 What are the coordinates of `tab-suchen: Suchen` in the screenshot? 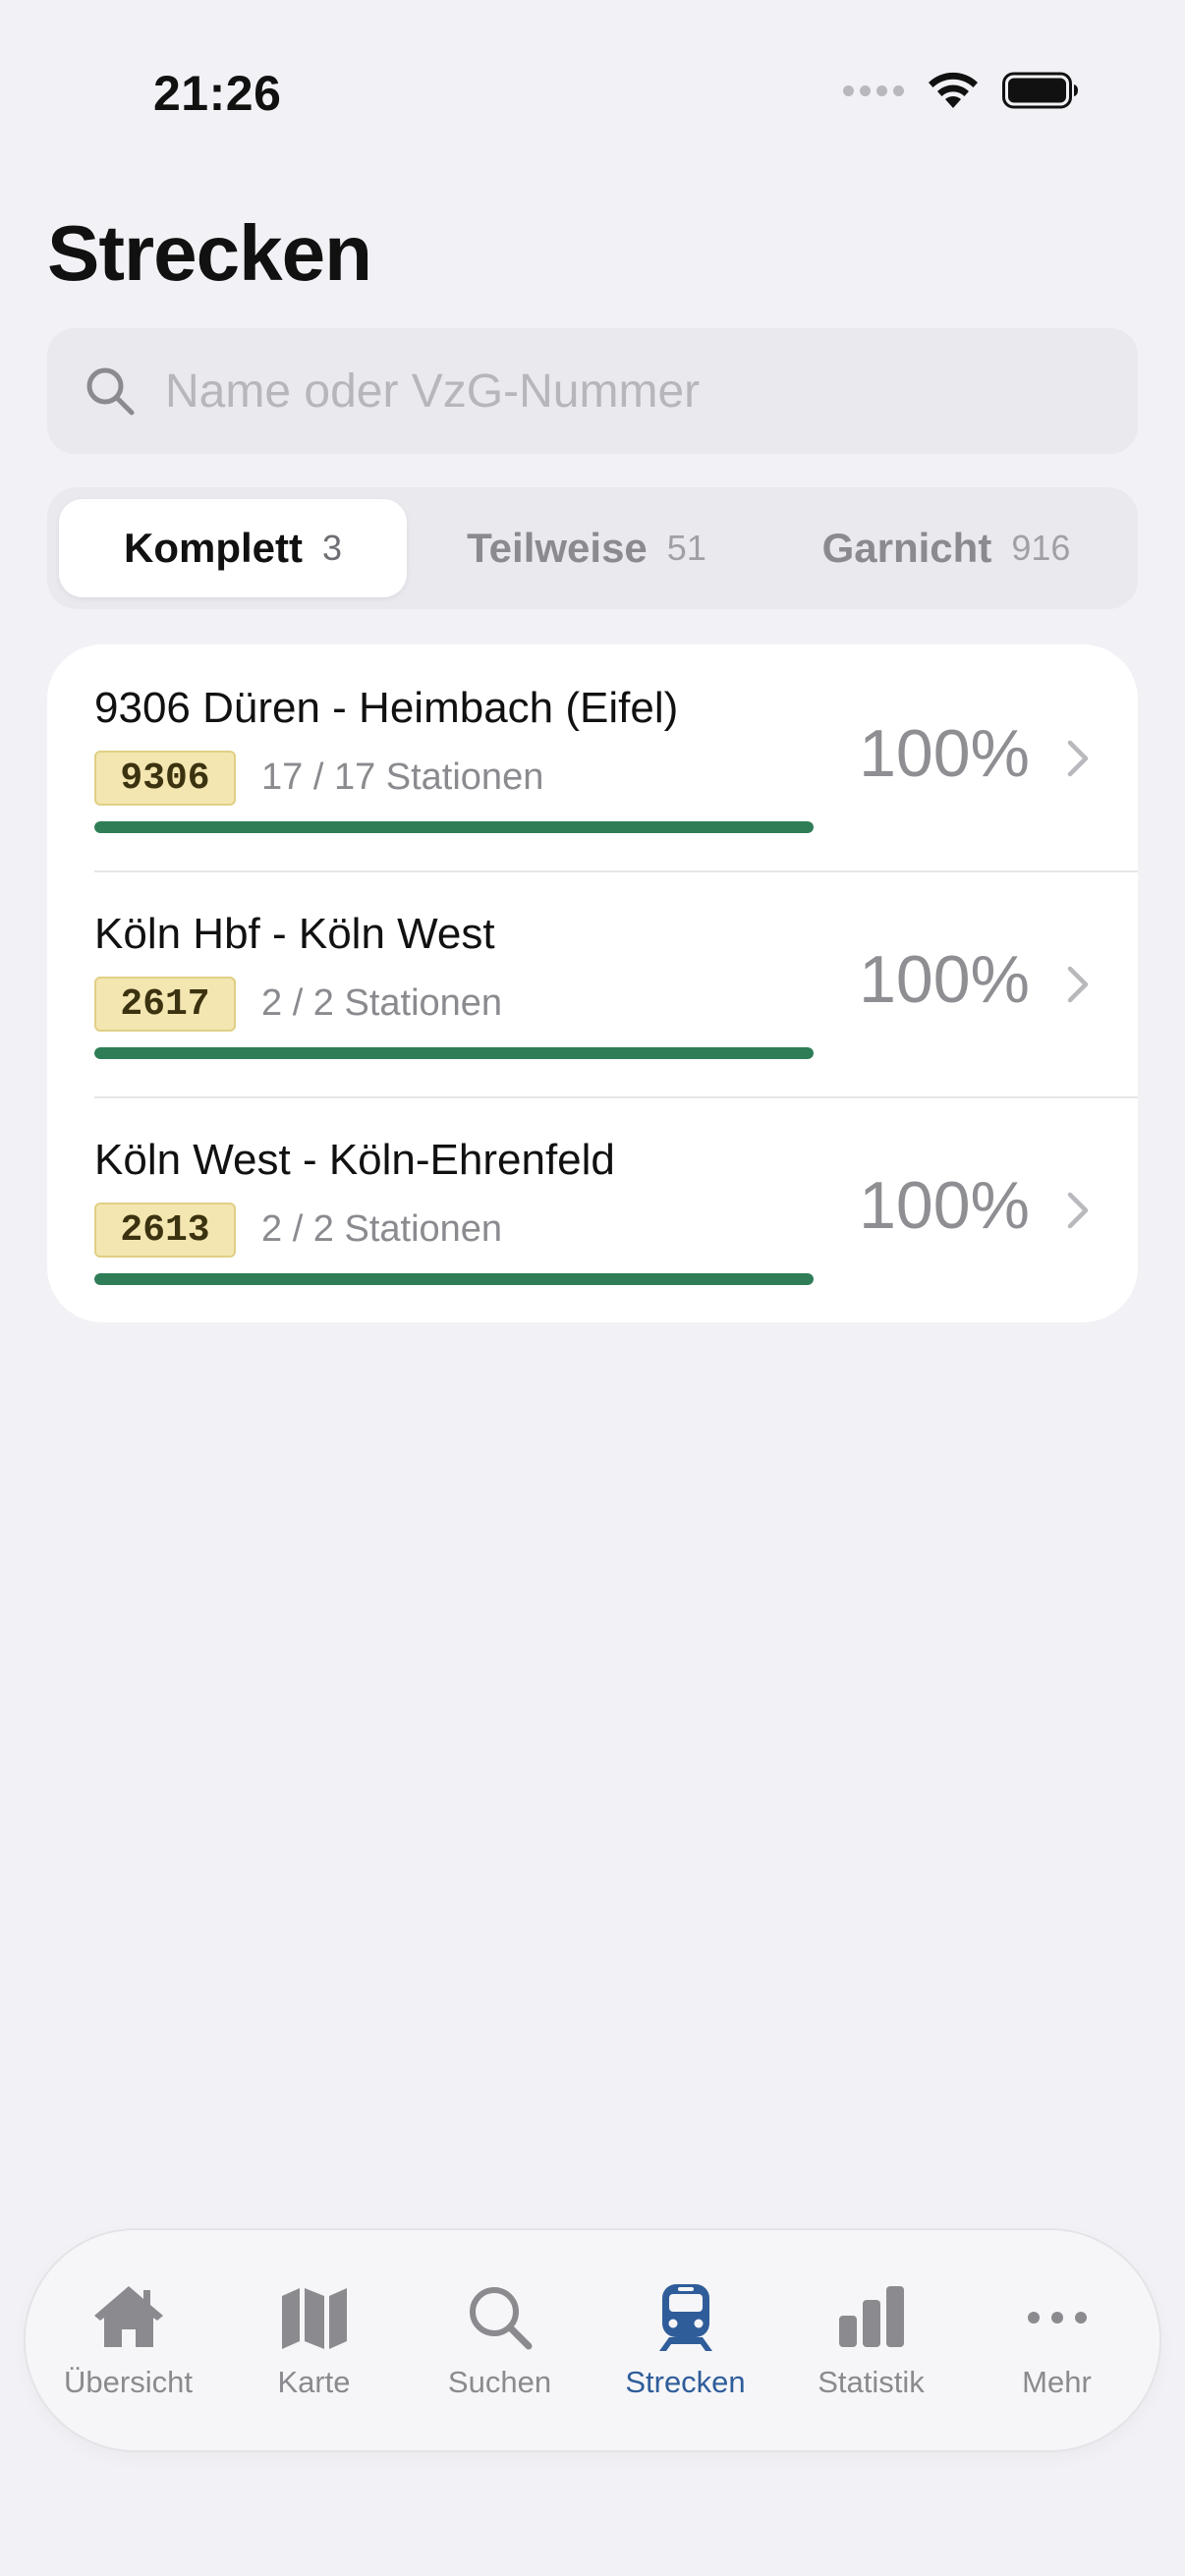 It's located at (500, 2340).